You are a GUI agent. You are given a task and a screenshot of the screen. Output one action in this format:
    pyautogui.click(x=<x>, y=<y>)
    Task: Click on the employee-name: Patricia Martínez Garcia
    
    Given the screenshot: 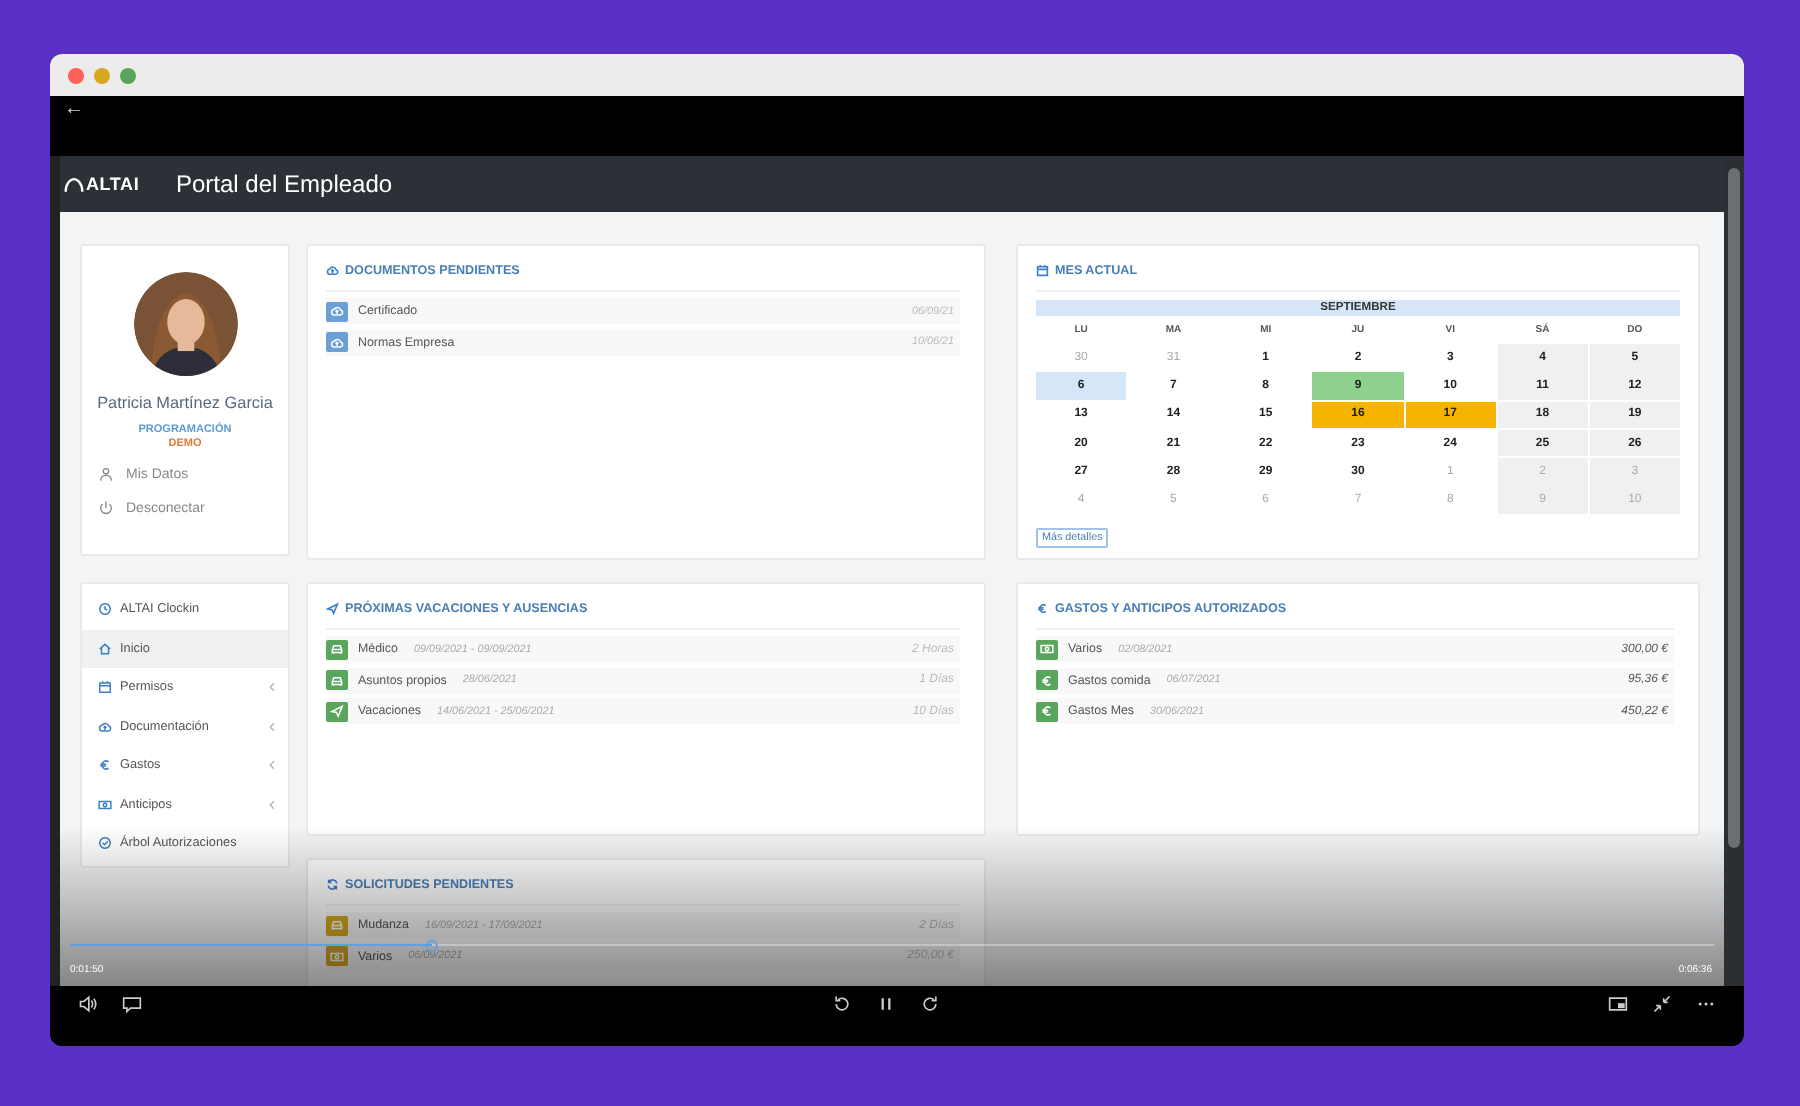 What is the action you would take?
    pyautogui.click(x=185, y=403)
    